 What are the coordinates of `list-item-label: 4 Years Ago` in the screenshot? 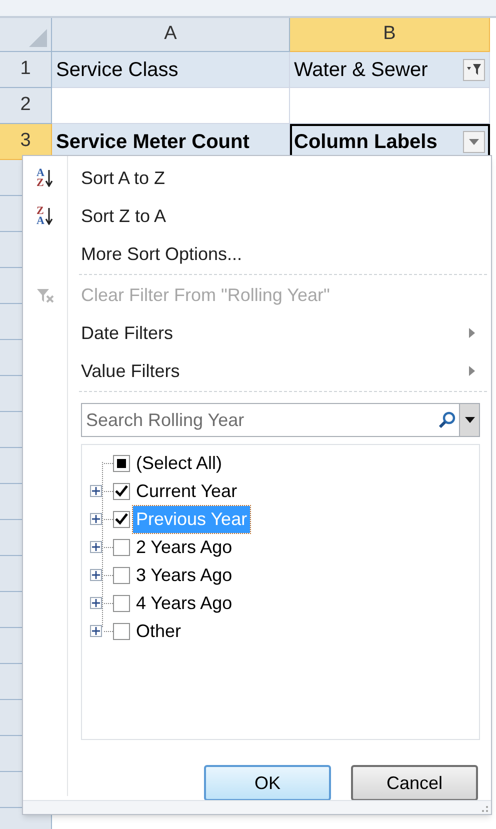 It's located at (184, 603).